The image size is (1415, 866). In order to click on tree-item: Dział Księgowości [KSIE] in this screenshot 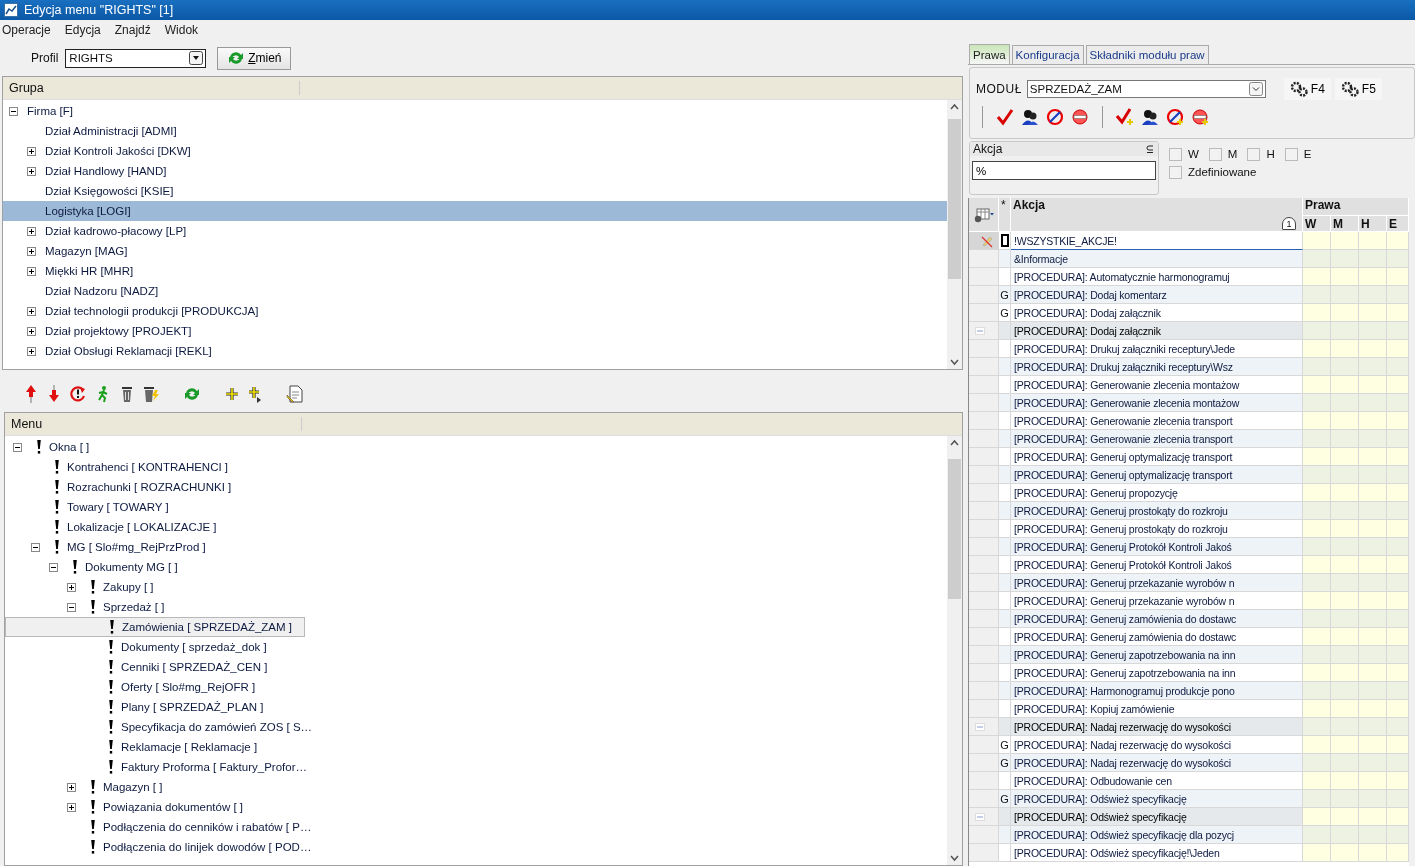, I will do `click(475, 191)`.